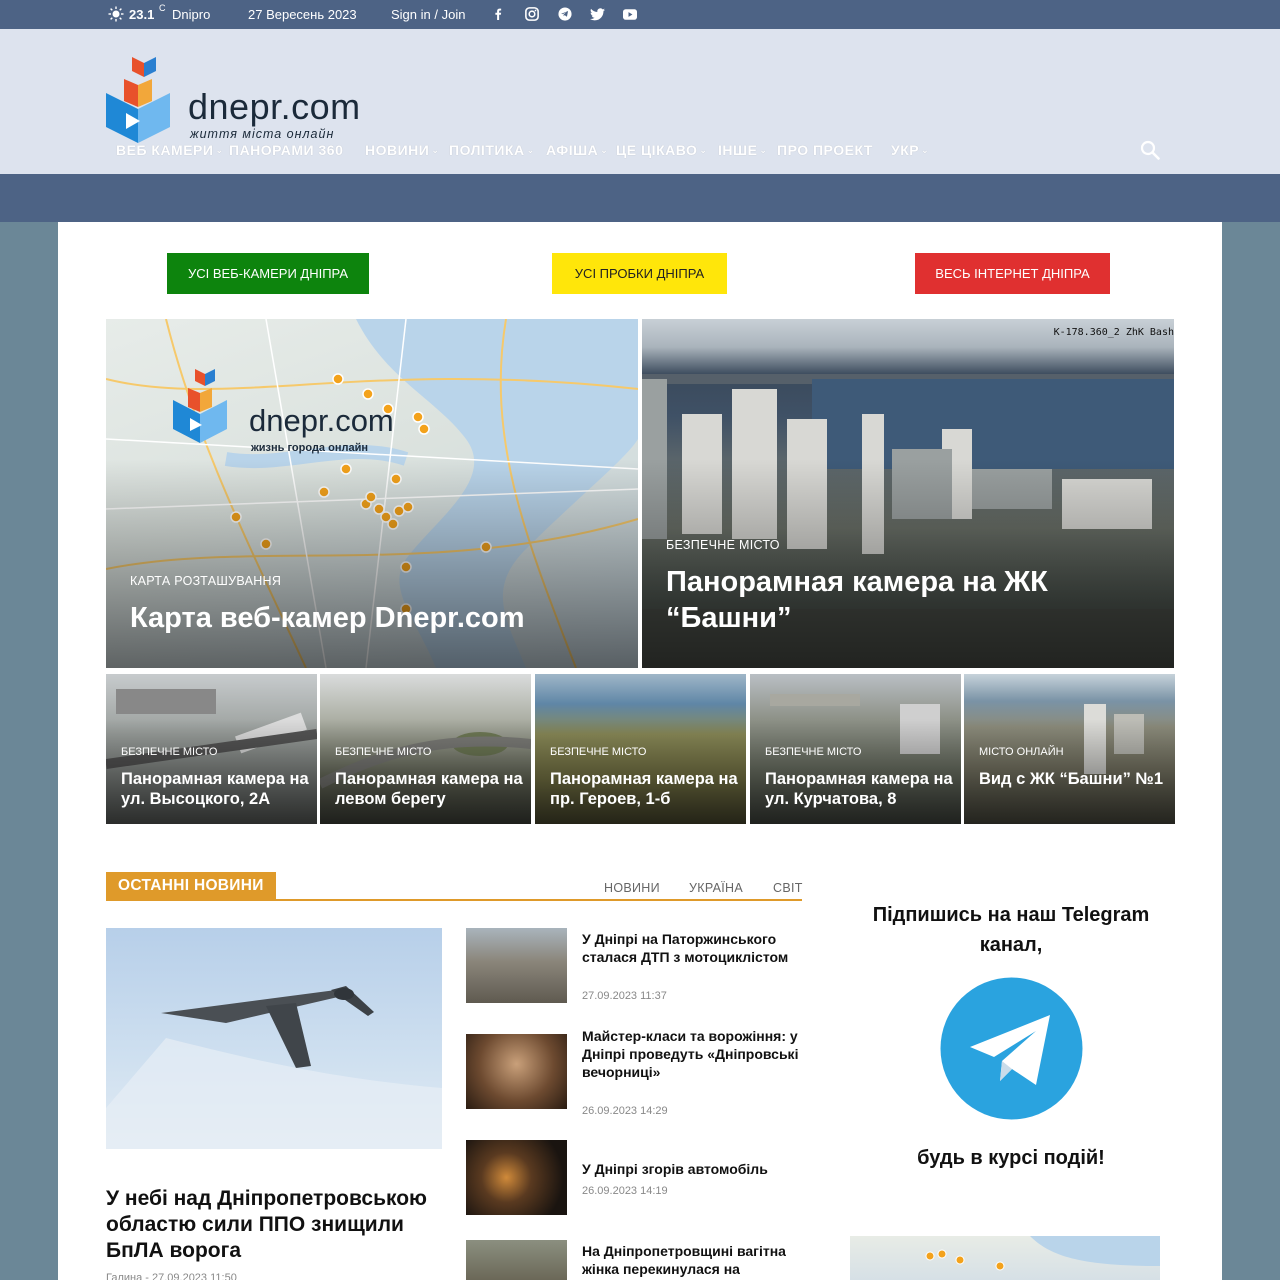 The width and height of the screenshot is (1280, 1280). What do you see at coordinates (139, 100) in the screenshot?
I see `logo-icon` at bounding box center [139, 100].